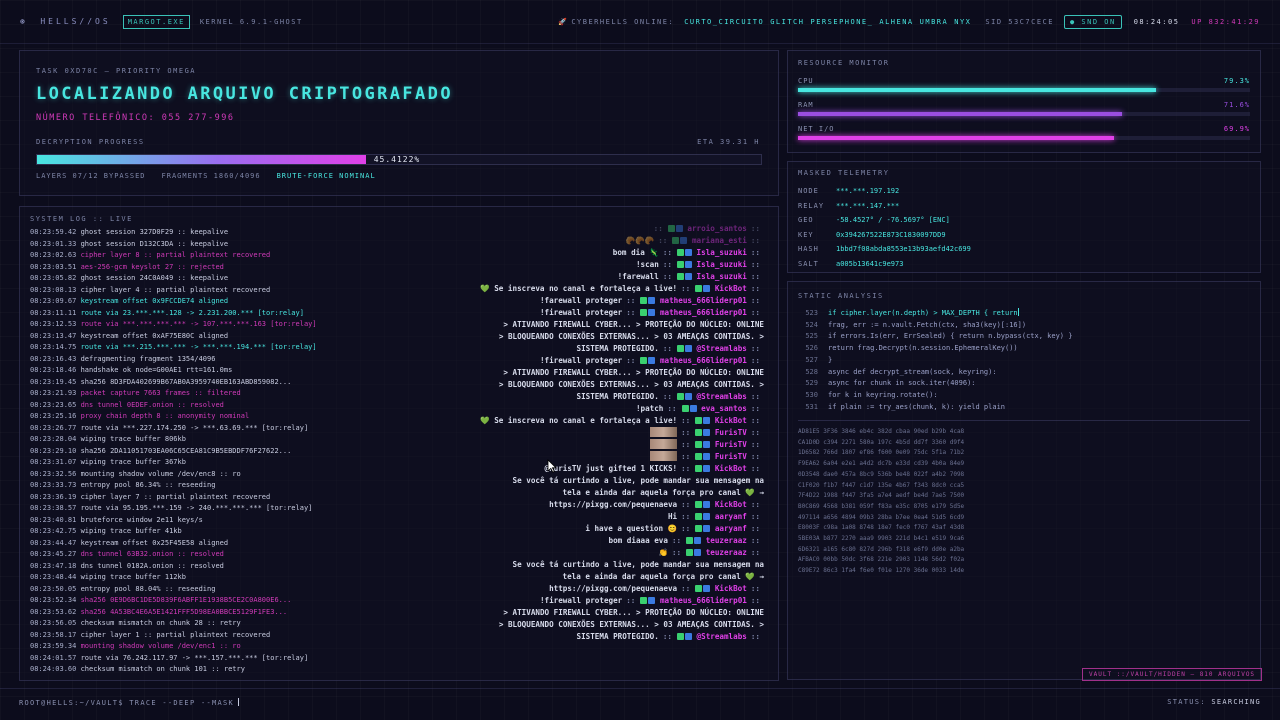 Image resolution: width=1280 pixels, height=720 pixels. Describe the element at coordinates (1225, 21) in the screenshot. I see `uptime: UP 832:41:29` at that location.